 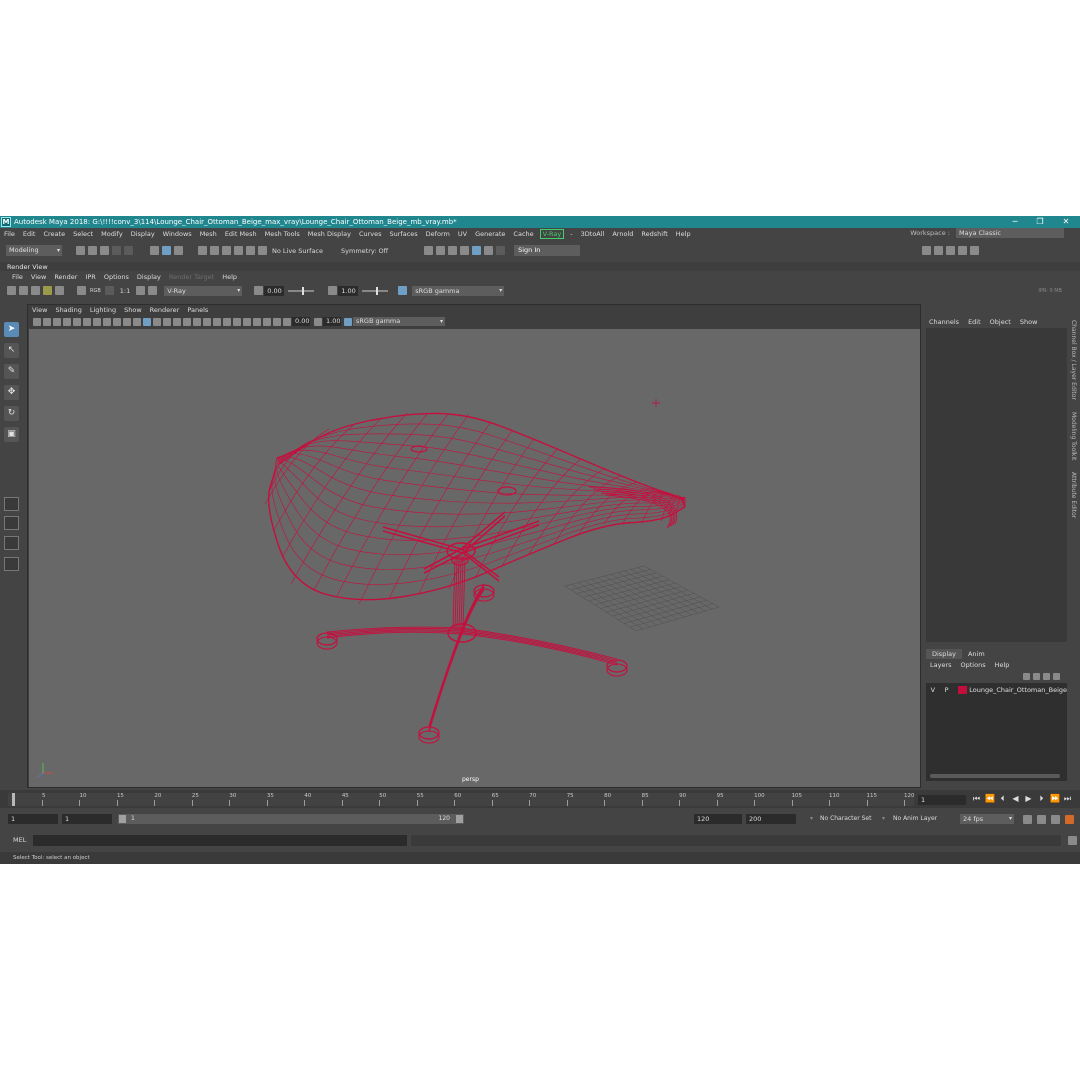 What do you see at coordinates (976, 654) in the screenshot?
I see `tab-anim: Anim` at bounding box center [976, 654].